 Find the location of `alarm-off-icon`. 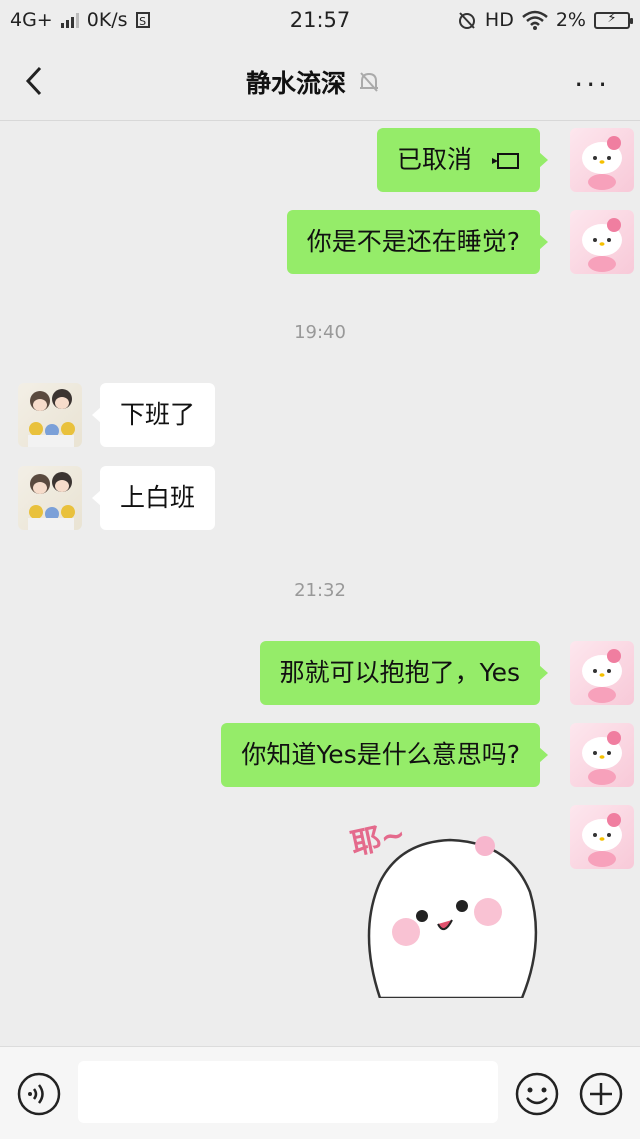

alarm-off-icon is located at coordinates (466, 20).